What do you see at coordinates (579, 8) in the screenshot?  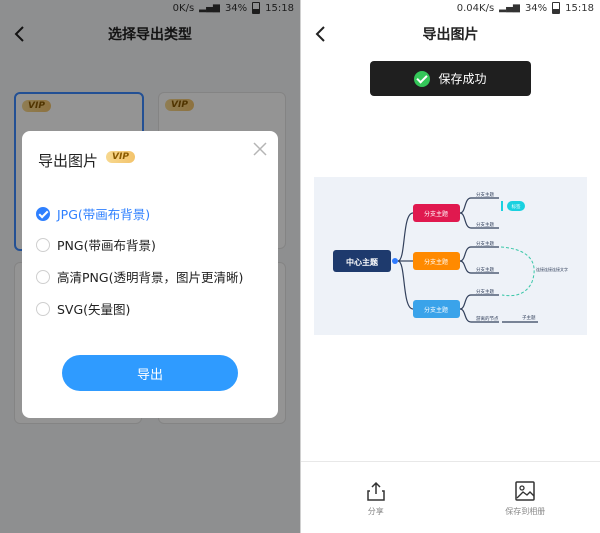 I see `clock: 15:18` at bounding box center [579, 8].